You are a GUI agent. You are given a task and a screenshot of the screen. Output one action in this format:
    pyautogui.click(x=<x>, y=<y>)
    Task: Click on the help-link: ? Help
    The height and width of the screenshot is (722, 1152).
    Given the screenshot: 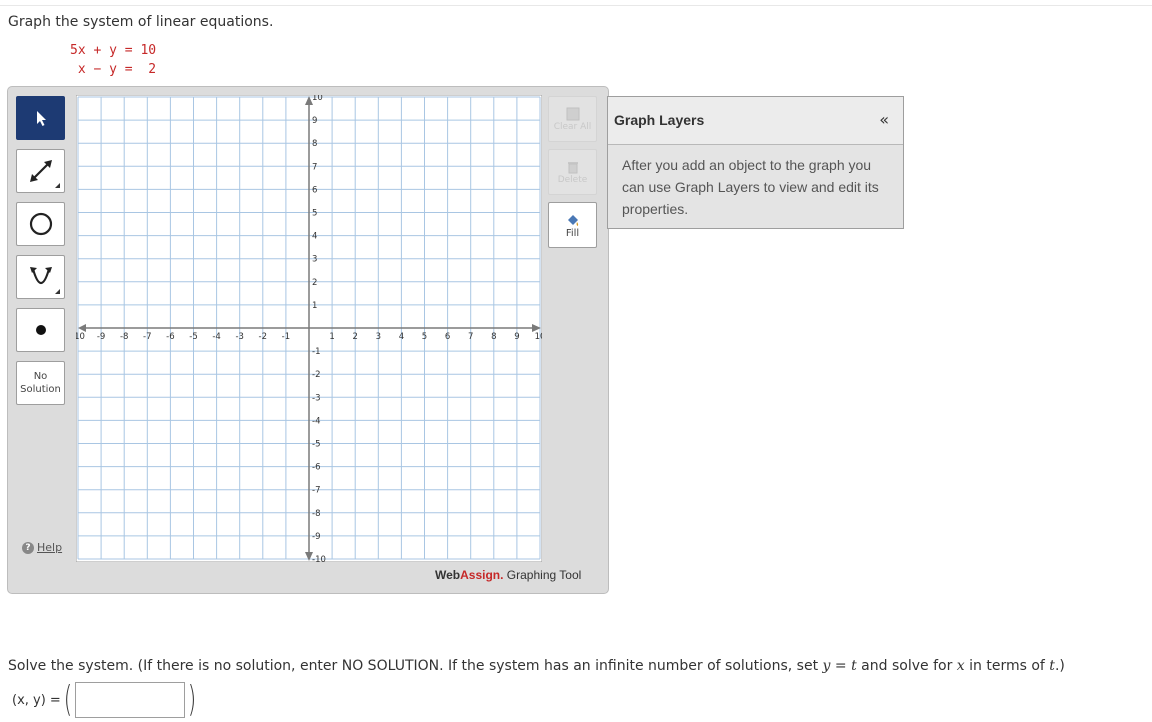 What is the action you would take?
    pyautogui.click(x=42, y=547)
    